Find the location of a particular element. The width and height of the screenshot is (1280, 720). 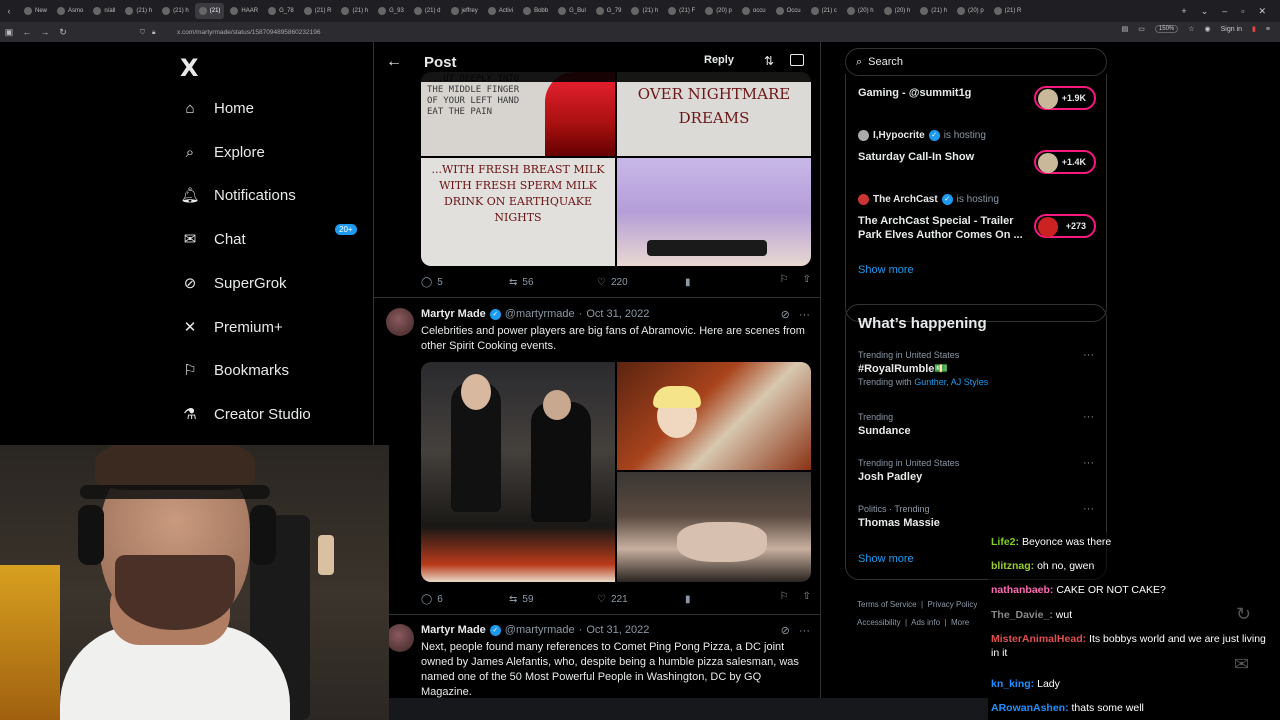

repost-action: ⇆ 59 is located at coordinates (553, 599).